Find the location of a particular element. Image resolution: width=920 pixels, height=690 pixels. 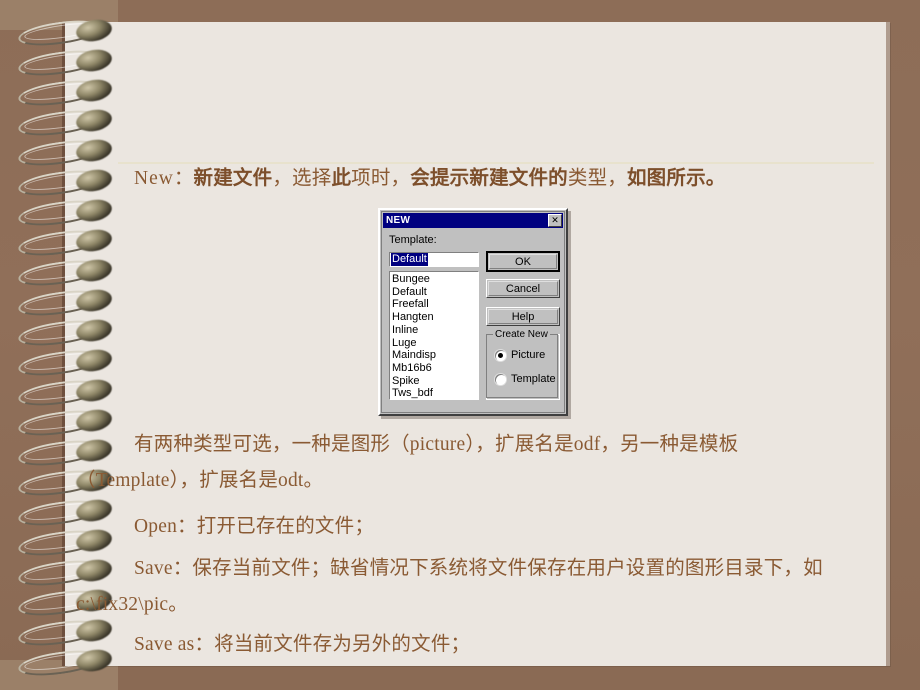

ok-button-label: OK is located at coordinates (523, 261).